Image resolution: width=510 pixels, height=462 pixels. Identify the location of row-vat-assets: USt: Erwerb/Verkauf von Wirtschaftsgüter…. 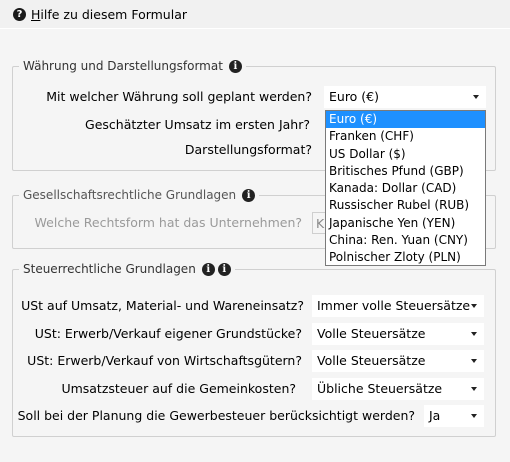
(255, 361).